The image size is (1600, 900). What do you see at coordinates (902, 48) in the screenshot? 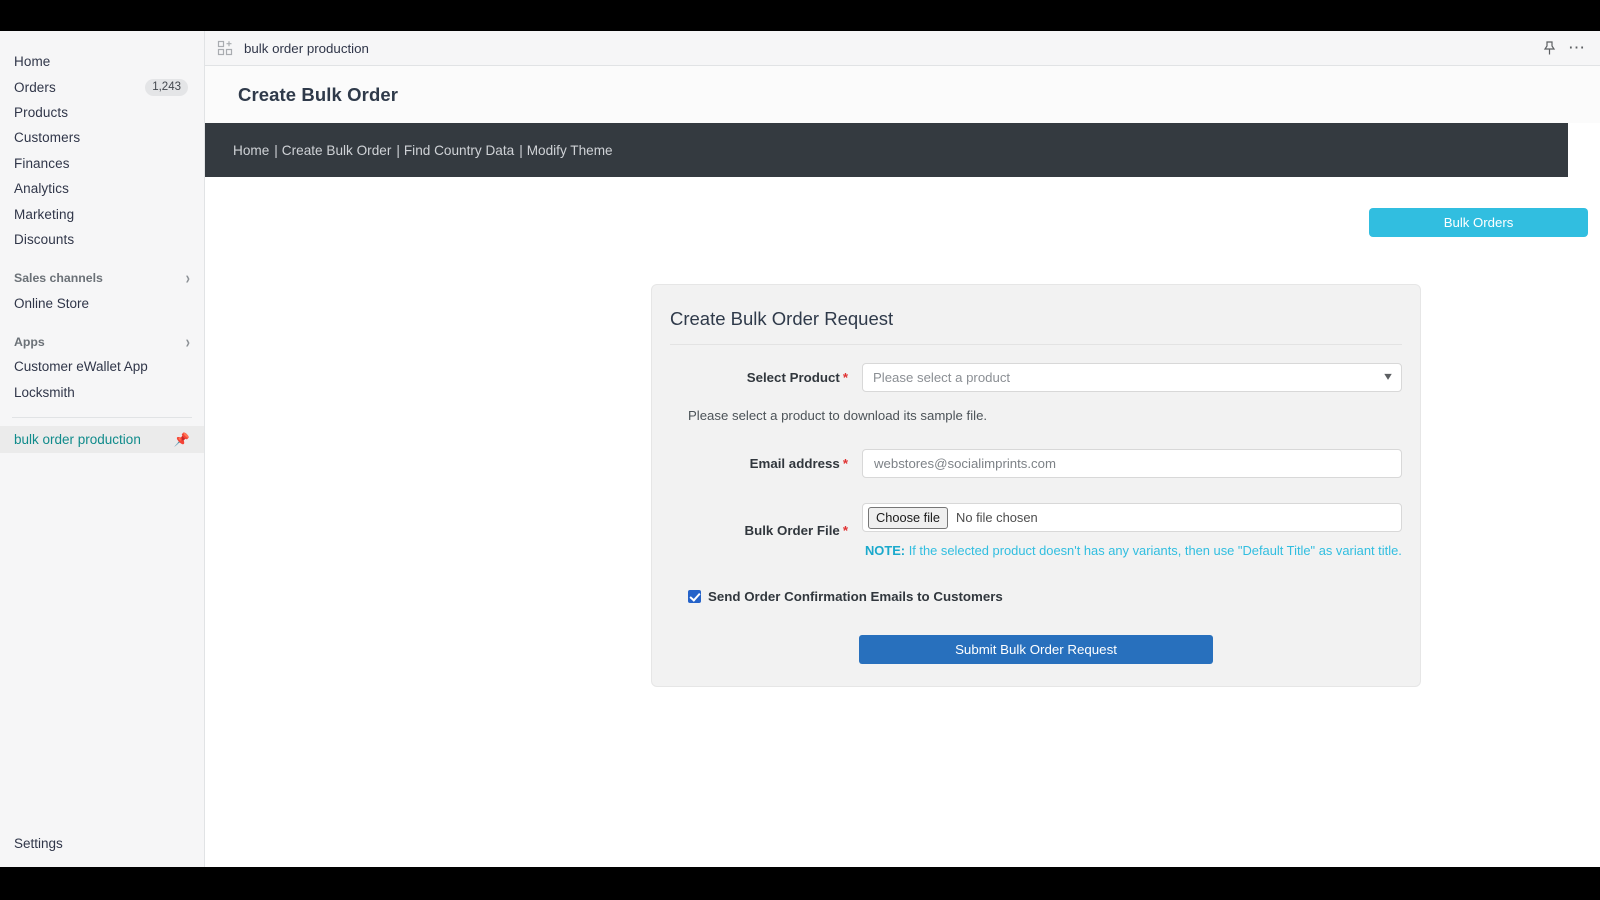
I see `app-topbar: bulk order production ⋯` at bounding box center [902, 48].